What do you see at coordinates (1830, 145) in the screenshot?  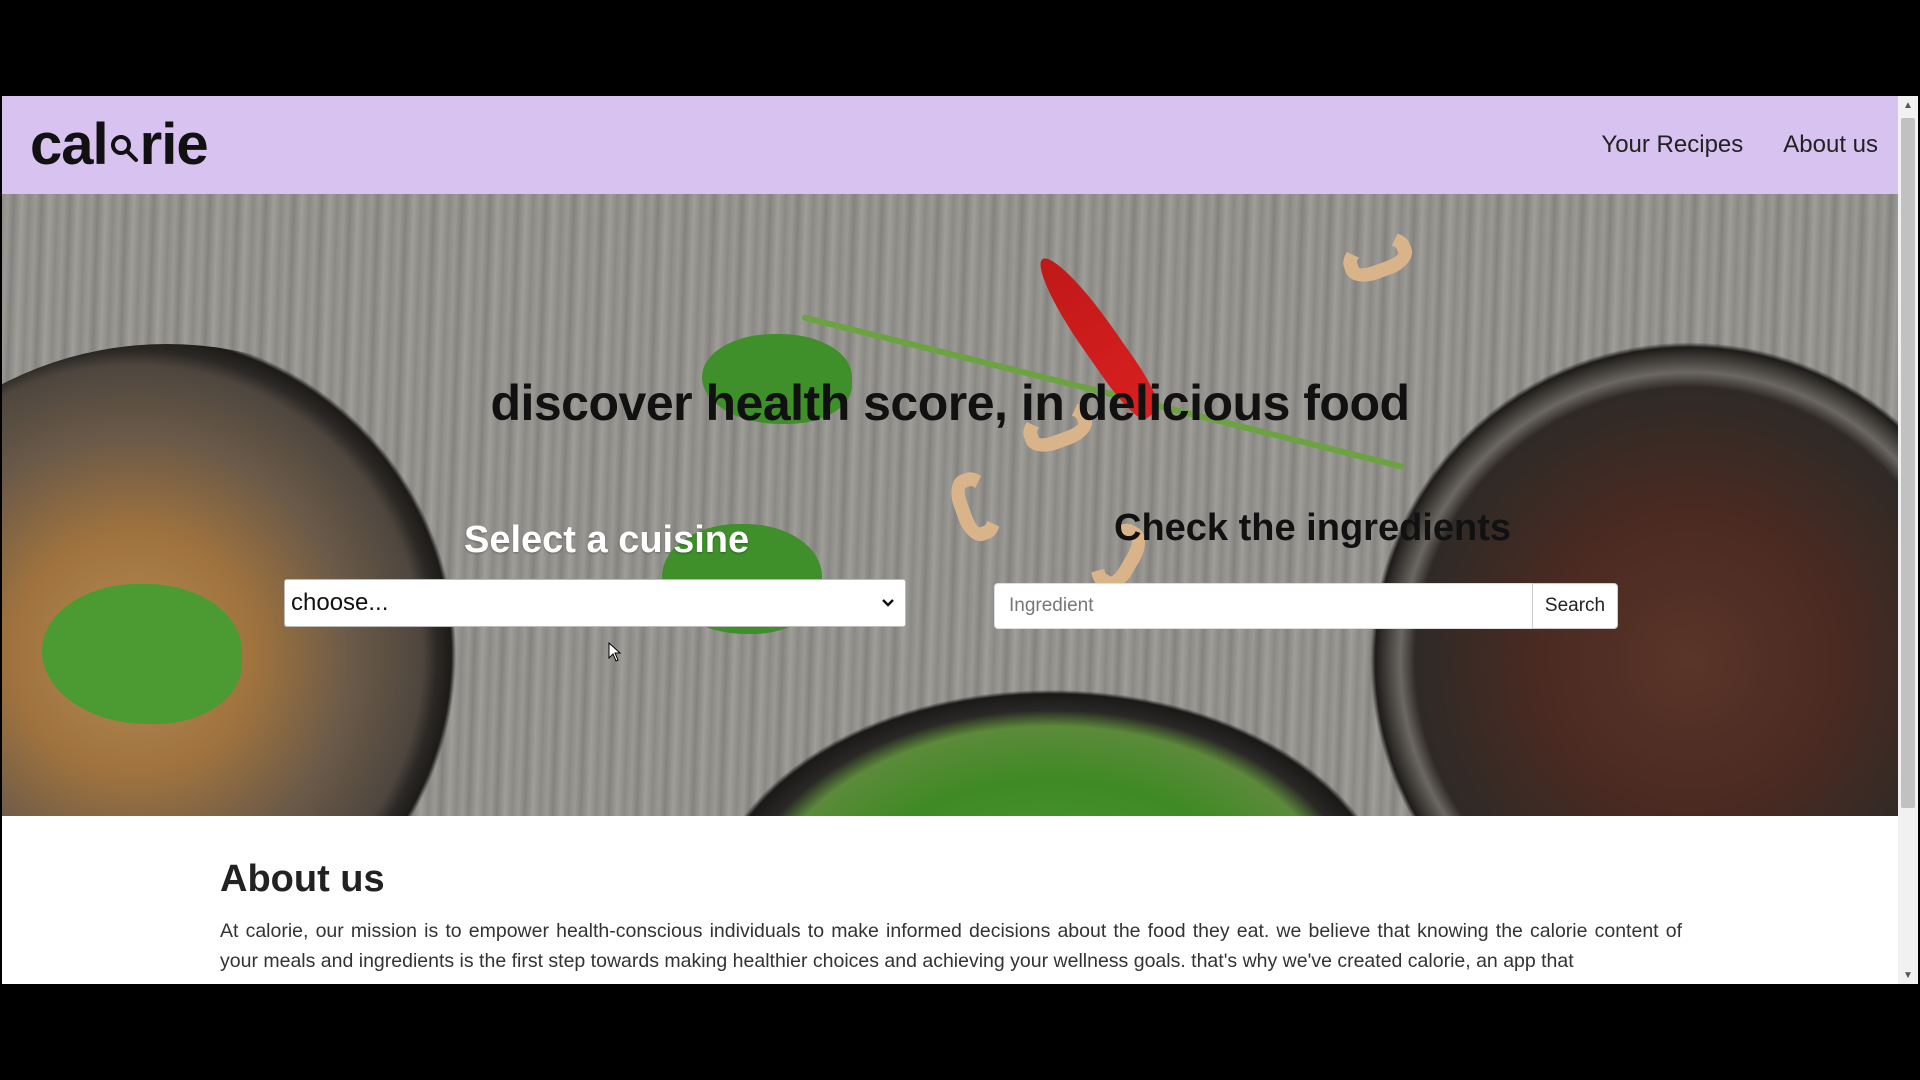 I see `nav-link-about-us: About us` at bounding box center [1830, 145].